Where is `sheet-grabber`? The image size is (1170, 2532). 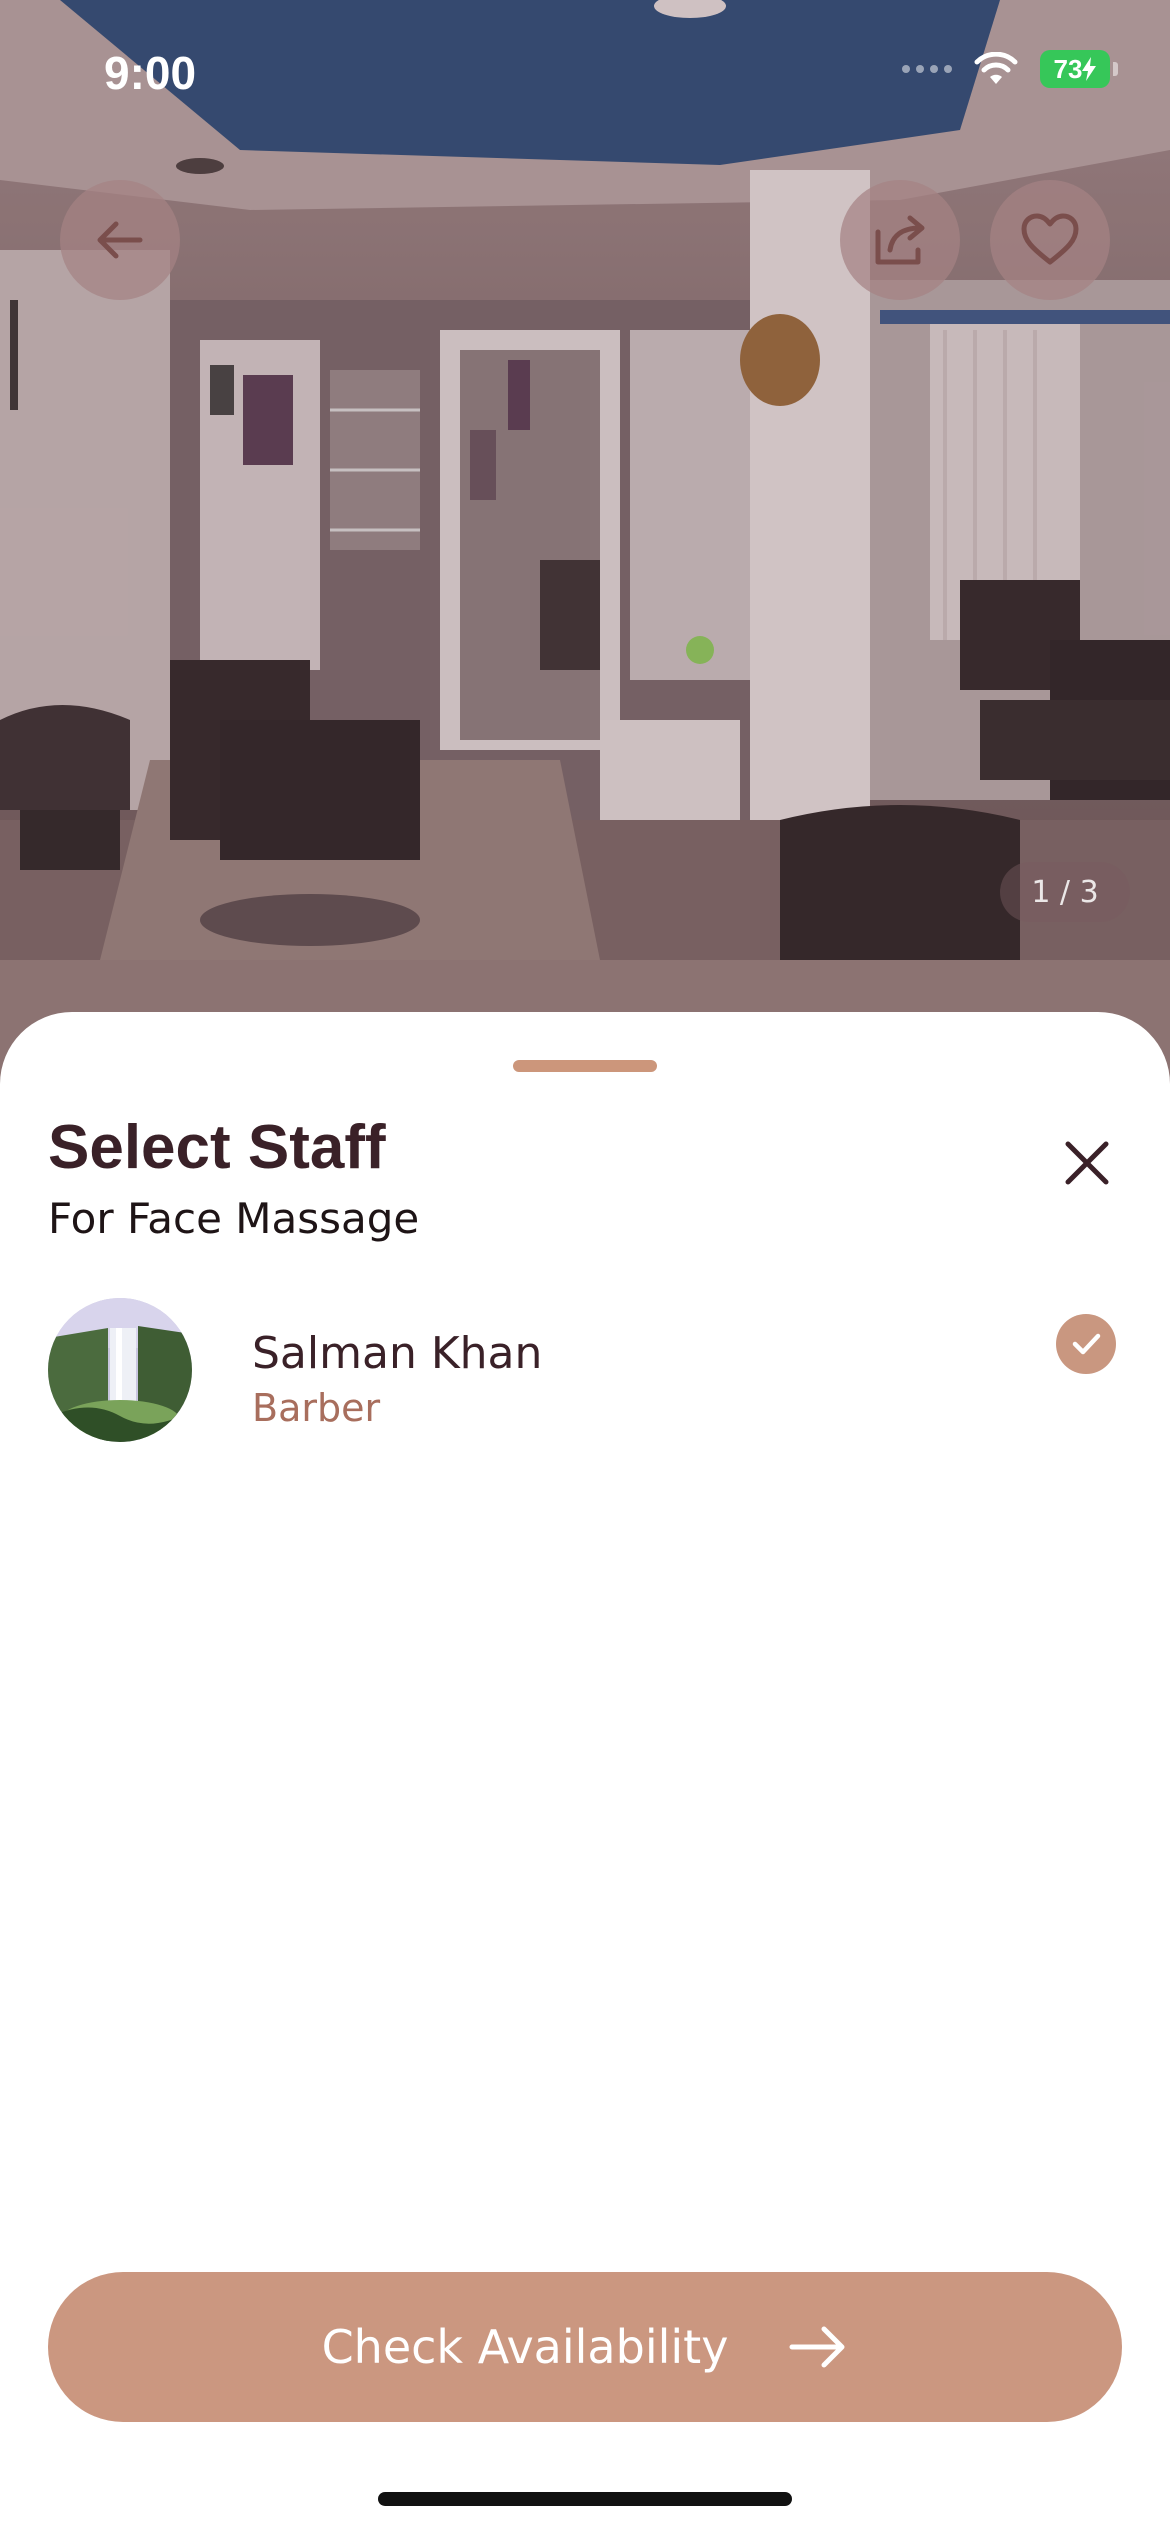 sheet-grabber is located at coordinates (585, 1066).